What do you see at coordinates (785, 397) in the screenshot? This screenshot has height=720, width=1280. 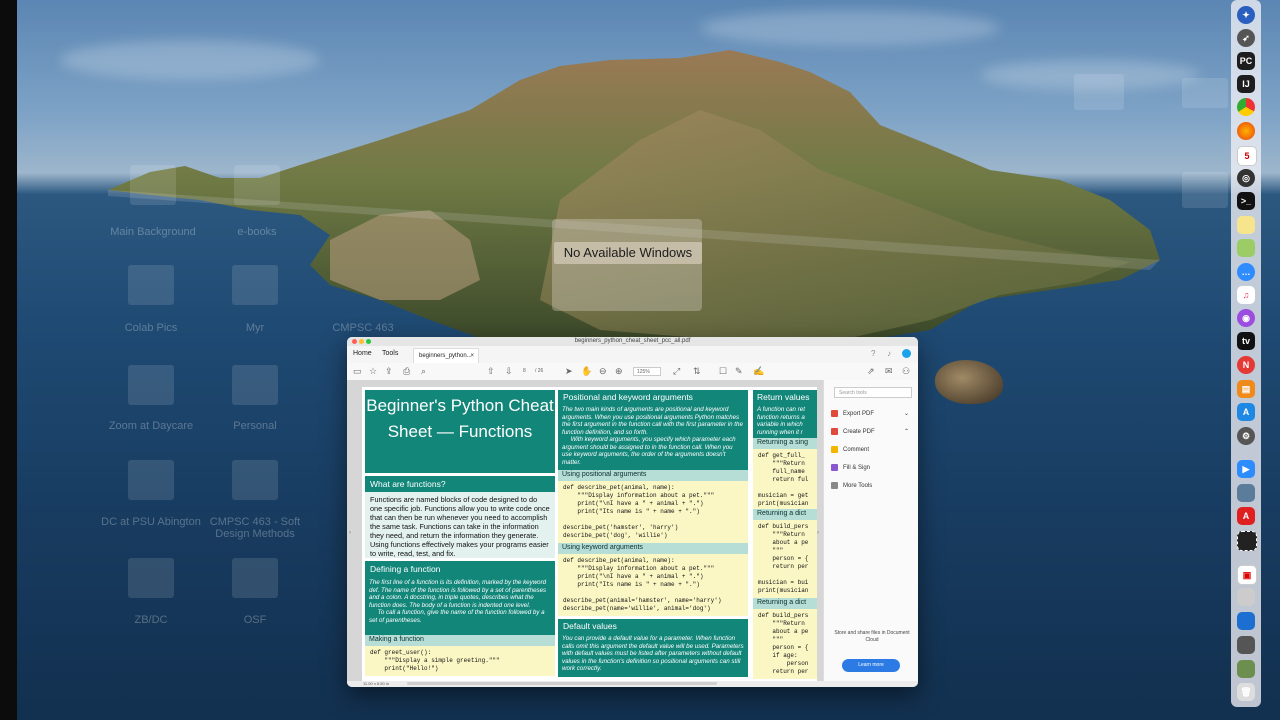 I see `section-heading: Return values` at bounding box center [785, 397].